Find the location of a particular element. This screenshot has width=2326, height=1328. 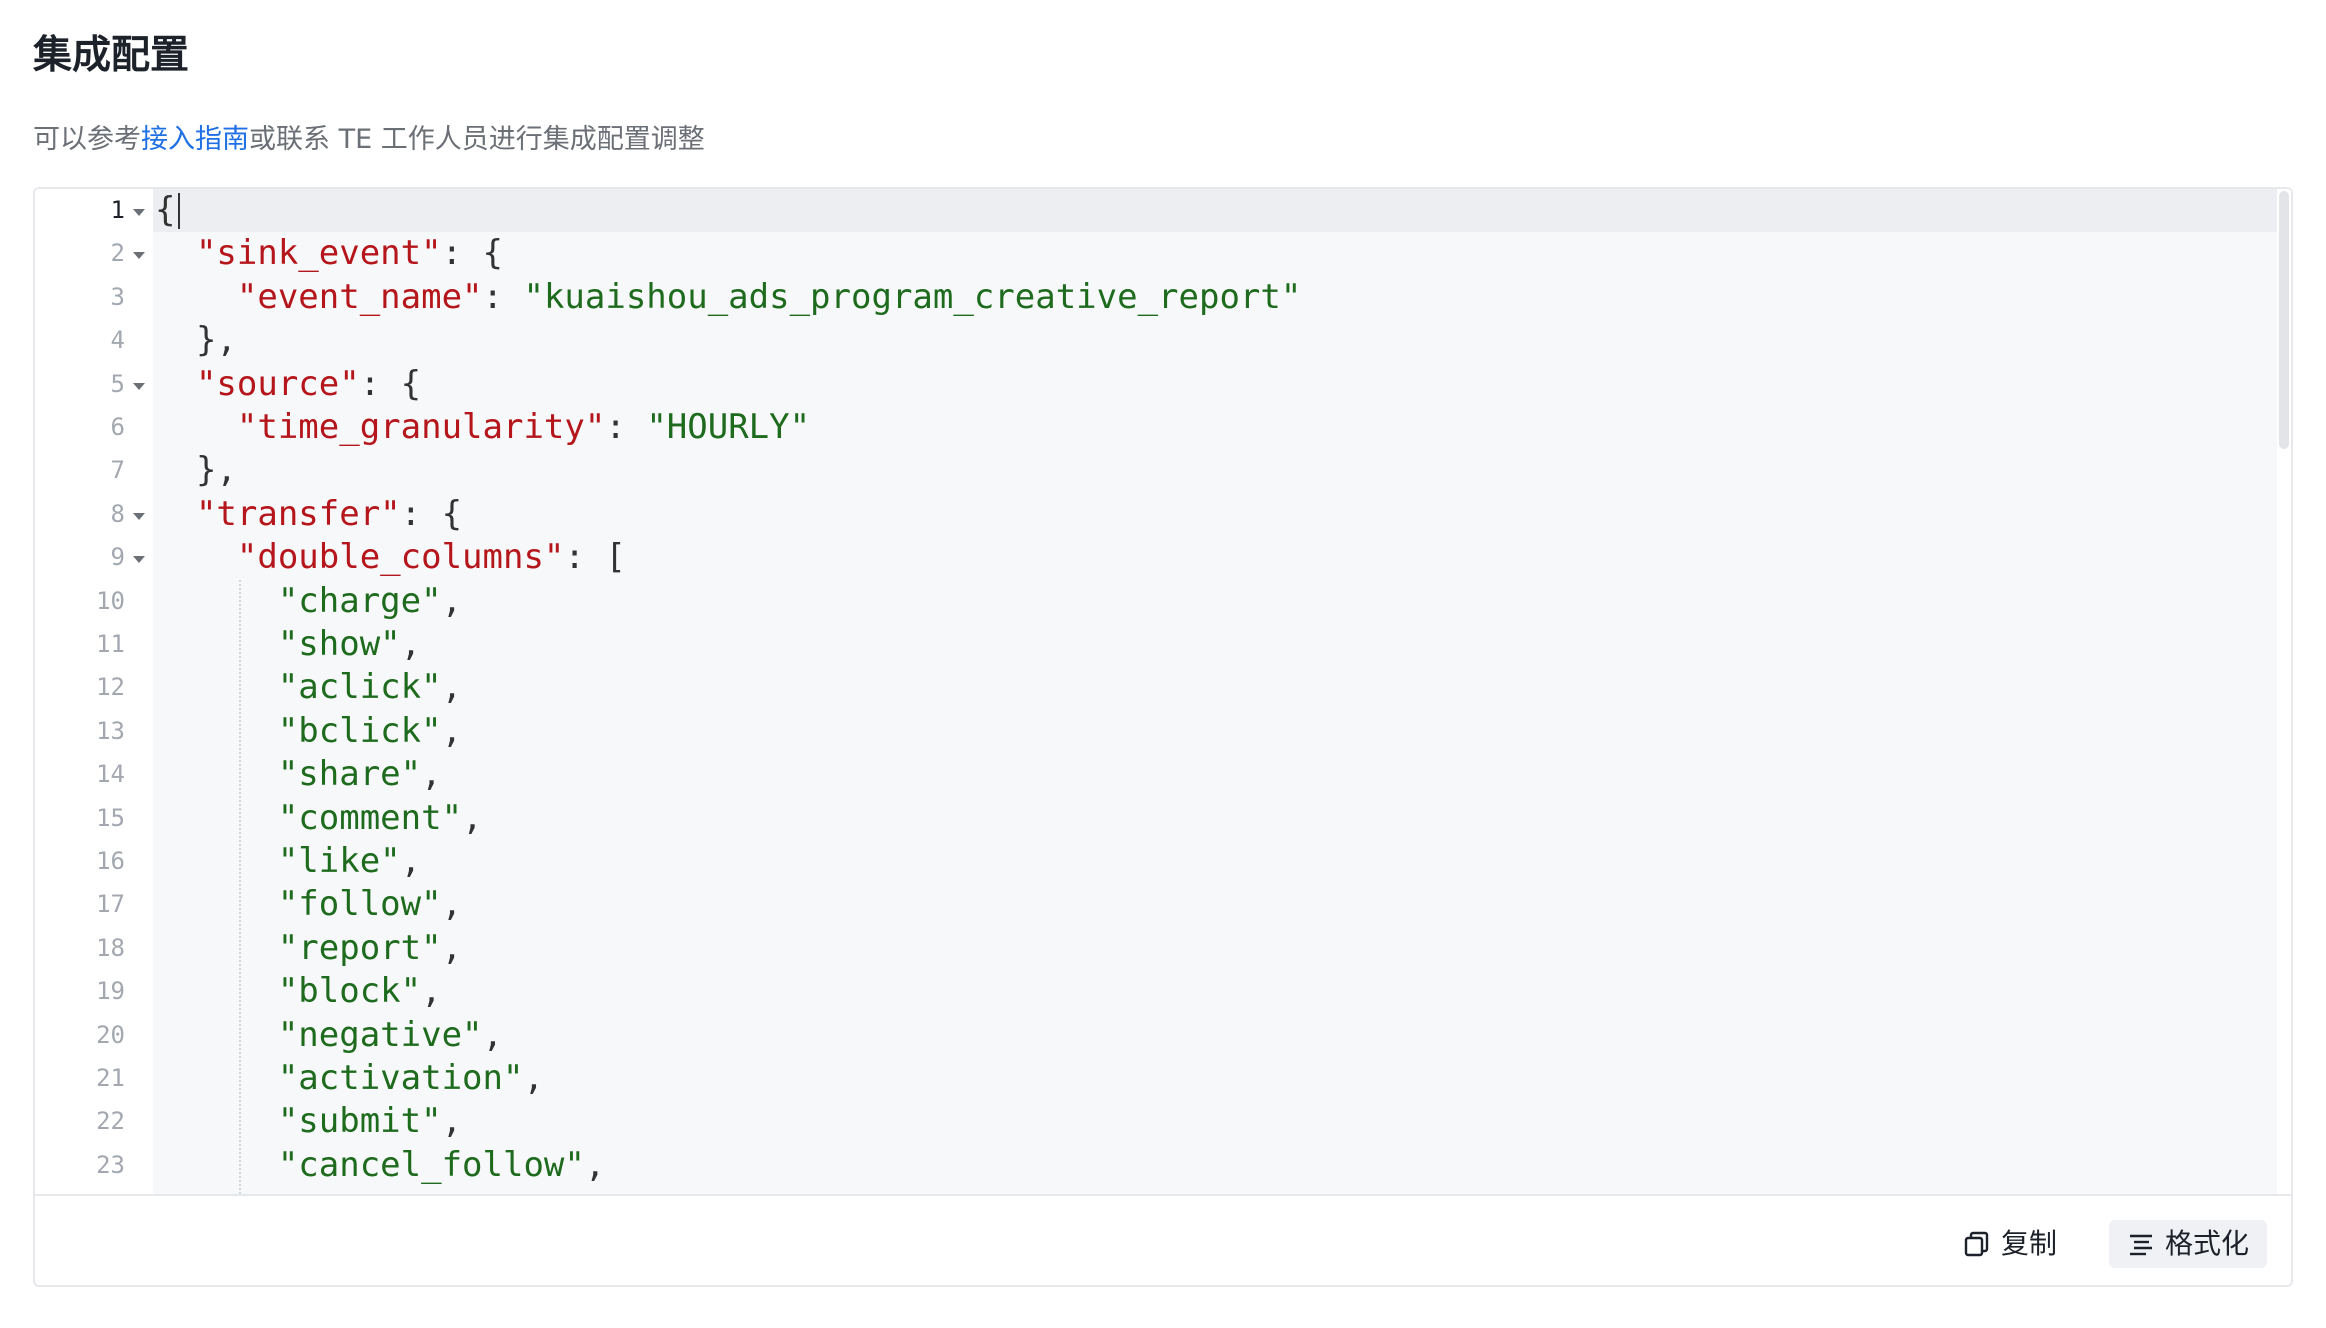

line-number-12: 12 is located at coordinates (94, 687).